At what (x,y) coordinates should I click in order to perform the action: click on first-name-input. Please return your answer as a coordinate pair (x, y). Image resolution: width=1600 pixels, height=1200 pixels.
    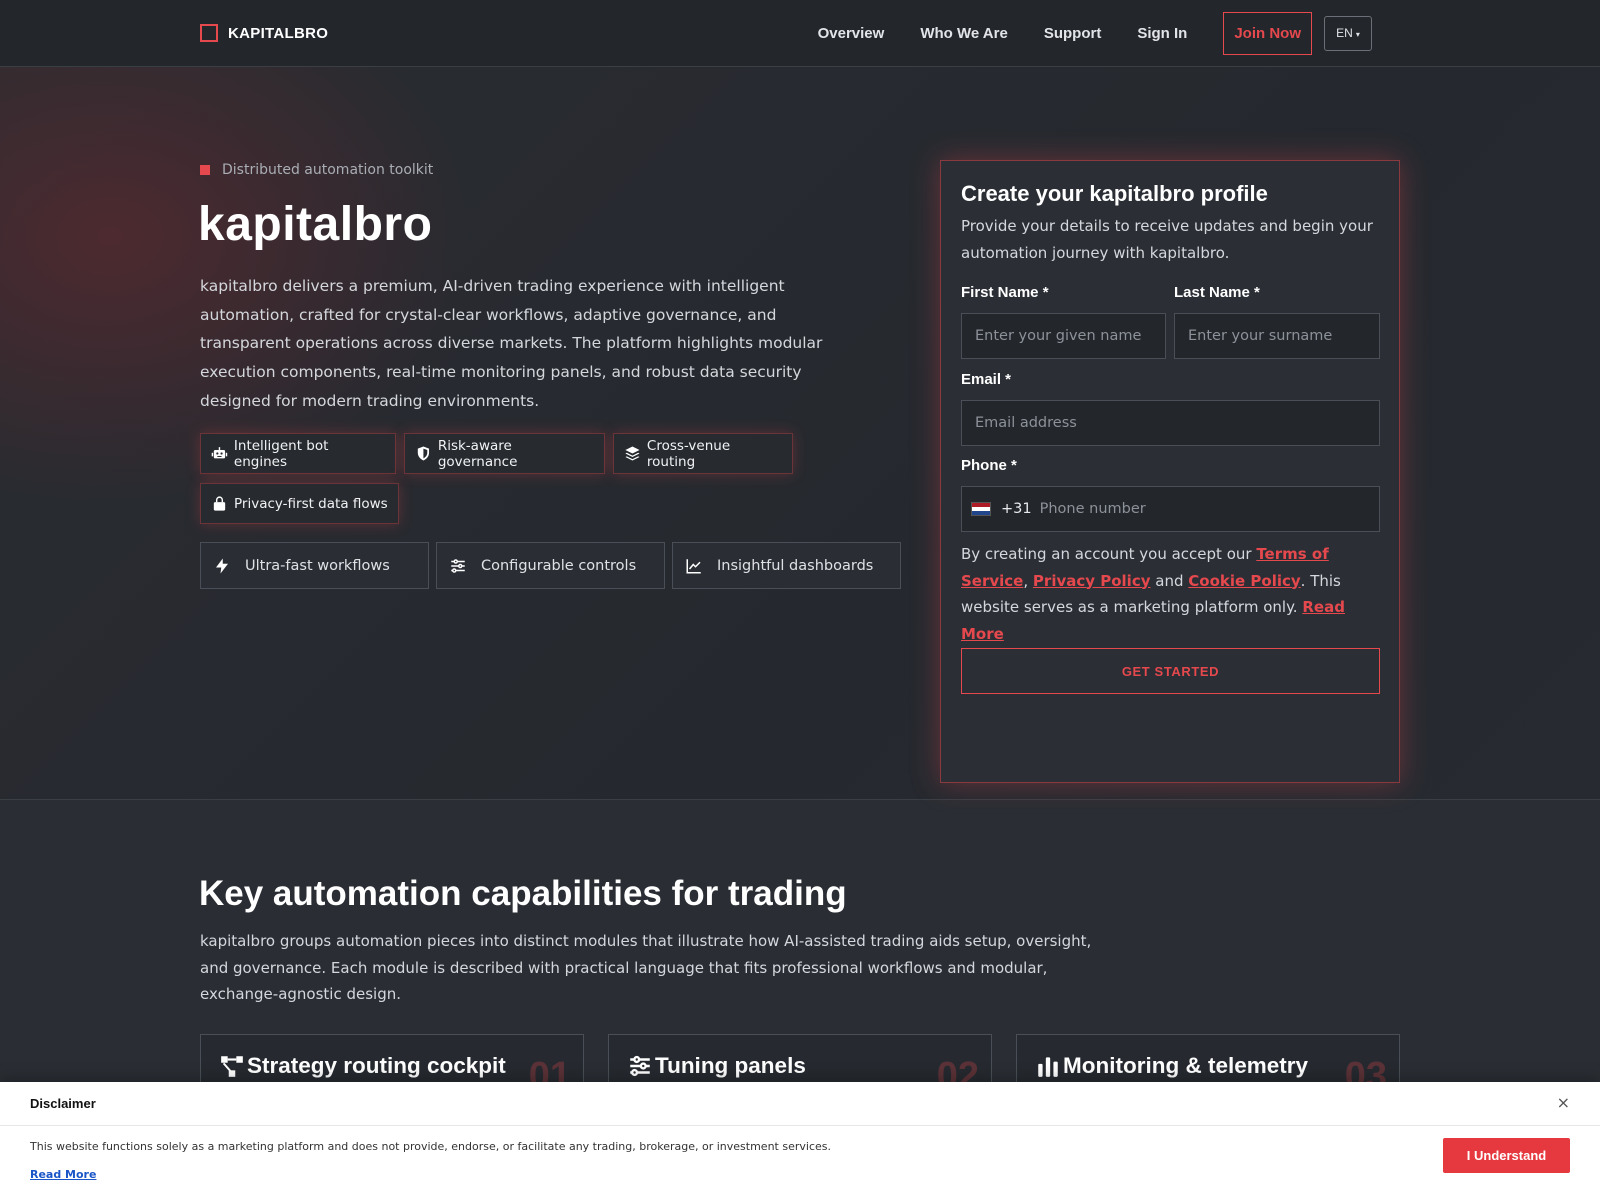
    Looking at the image, I should click on (1063, 336).